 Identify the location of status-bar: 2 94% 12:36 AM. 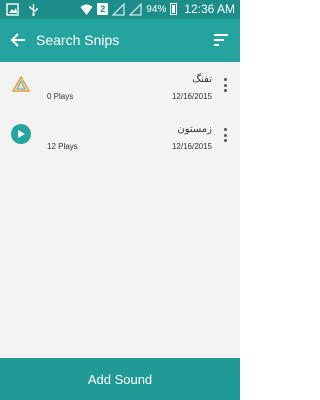
(120, 9).